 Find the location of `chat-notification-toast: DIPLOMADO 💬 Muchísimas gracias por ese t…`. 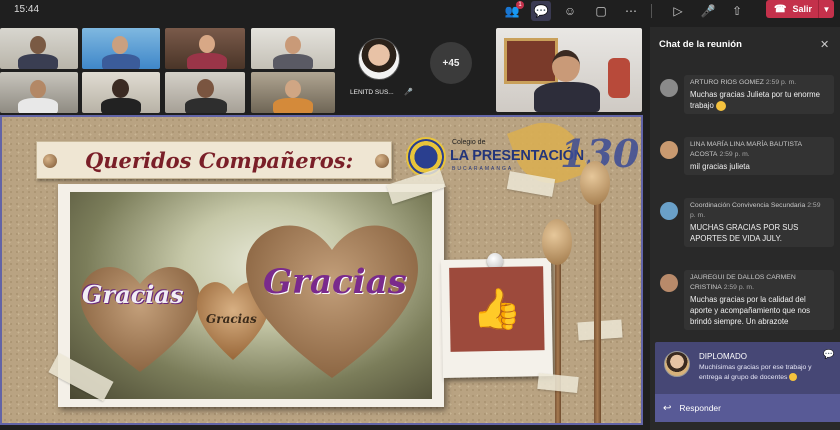

chat-notification-toast: DIPLOMADO 💬 Muchísimas gracias por ese t… is located at coordinates (747, 382).